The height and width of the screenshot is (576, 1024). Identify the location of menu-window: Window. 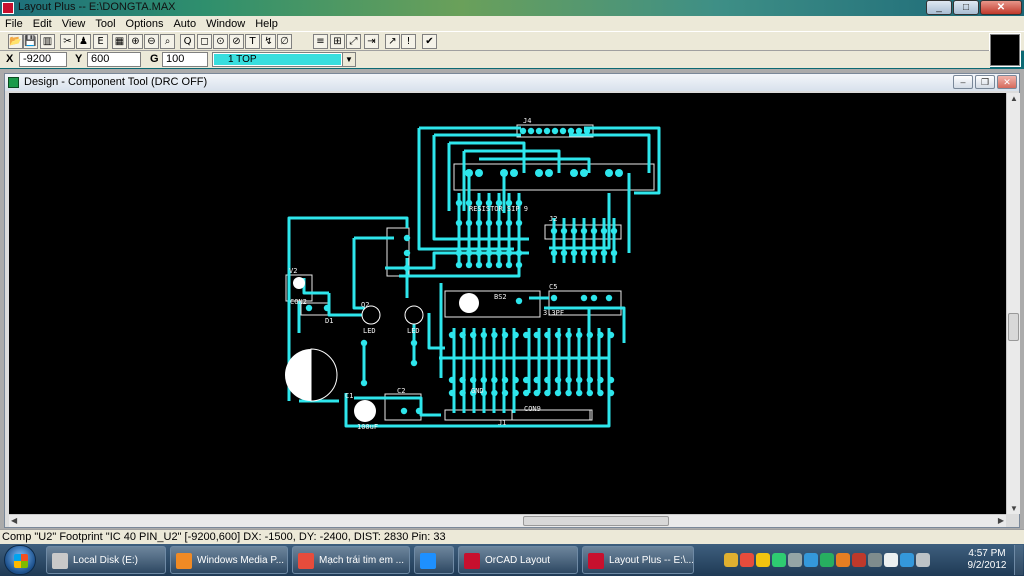
(225, 24).